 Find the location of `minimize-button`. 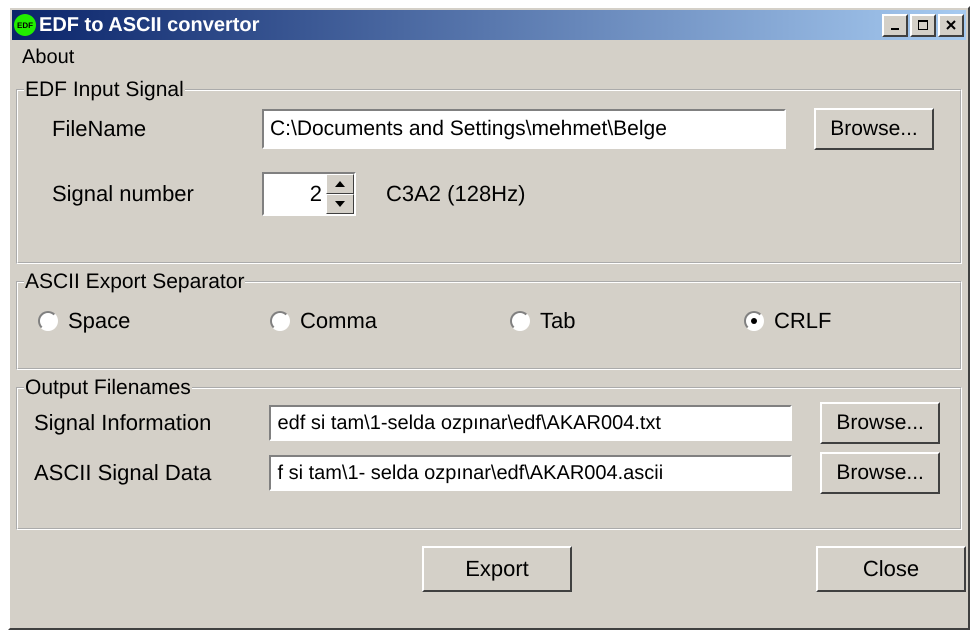

minimize-button is located at coordinates (895, 25).